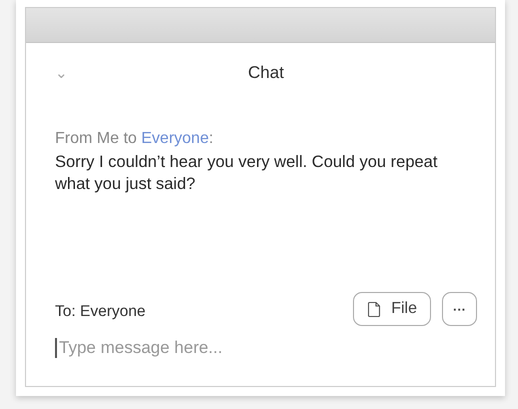  Describe the element at coordinates (375, 309) in the screenshot. I see `document-icon` at that location.